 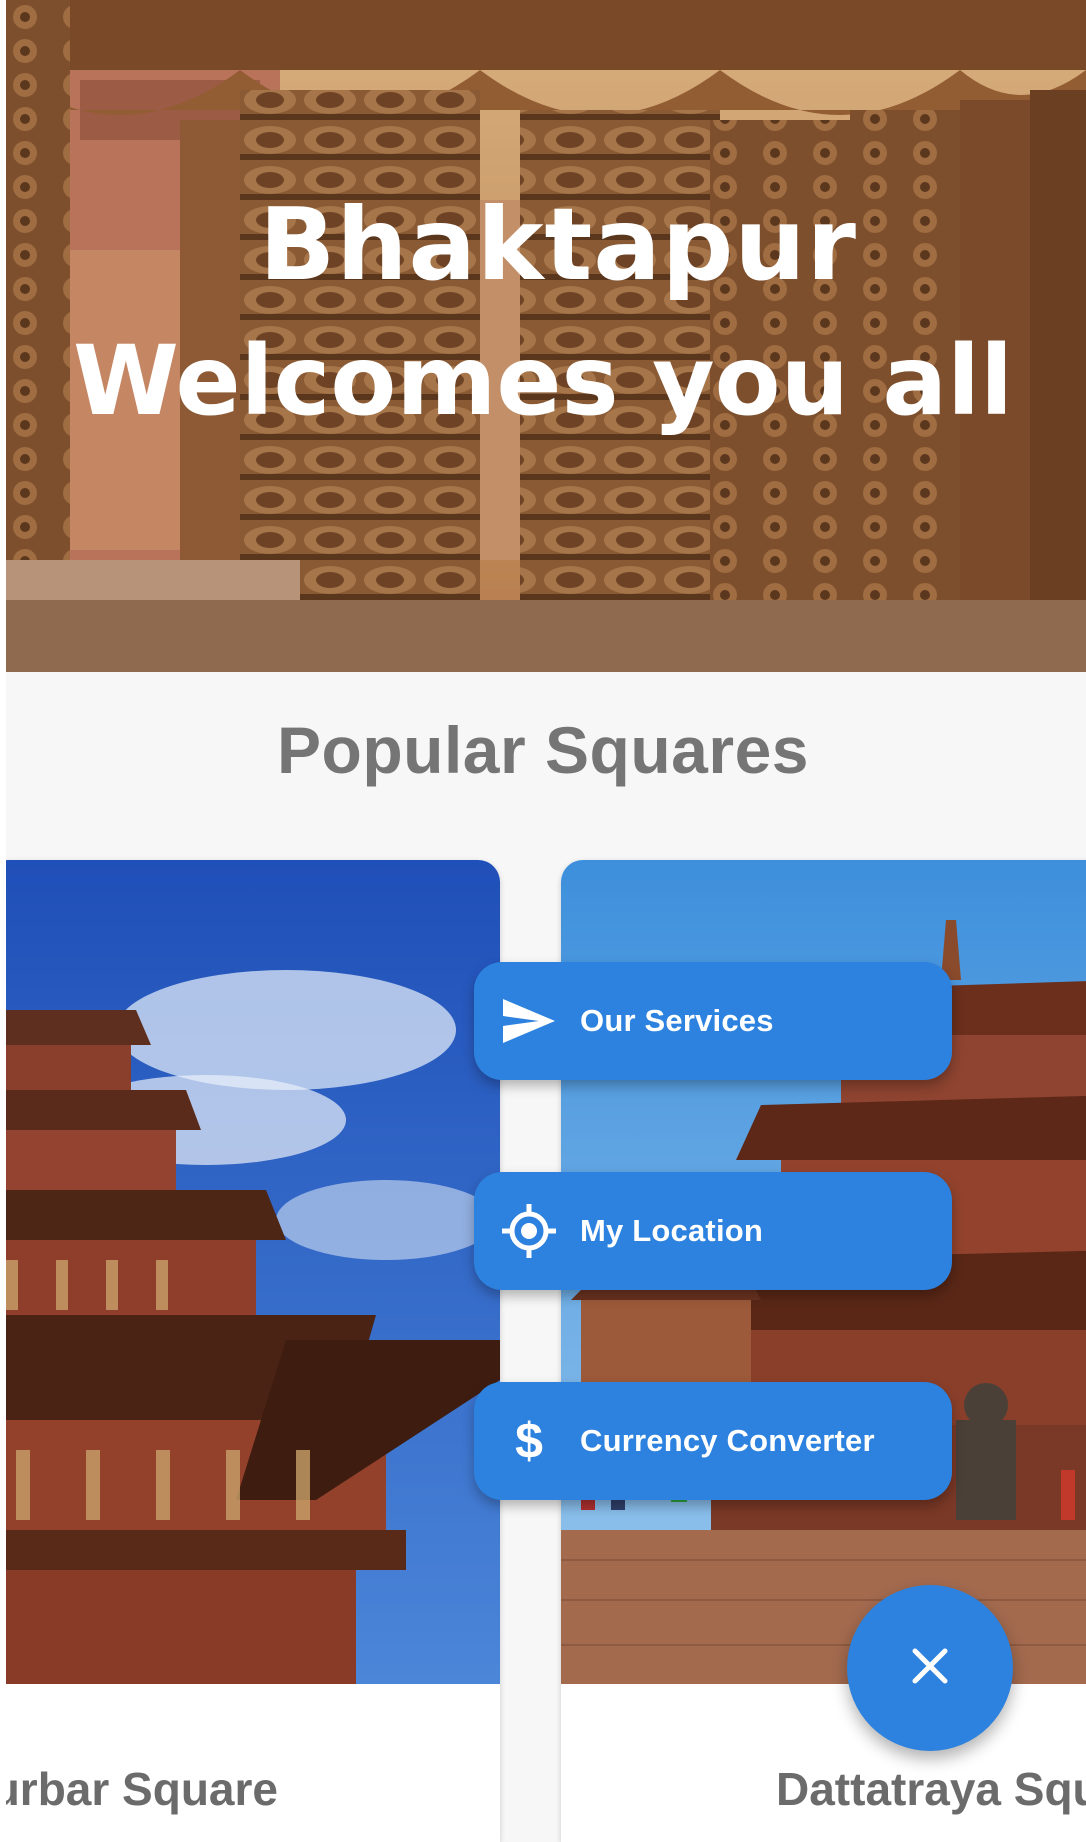 What do you see at coordinates (529, 1231) in the screenshot?
I see `location-target-icon` at bounding box center [529, 1231].